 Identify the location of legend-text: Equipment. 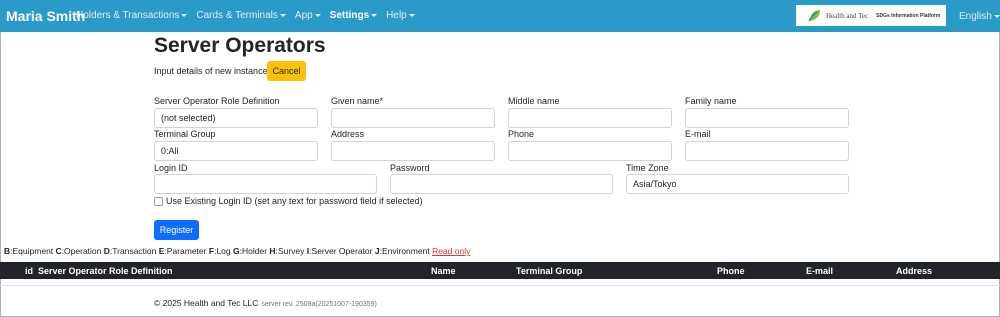
(33, 251).